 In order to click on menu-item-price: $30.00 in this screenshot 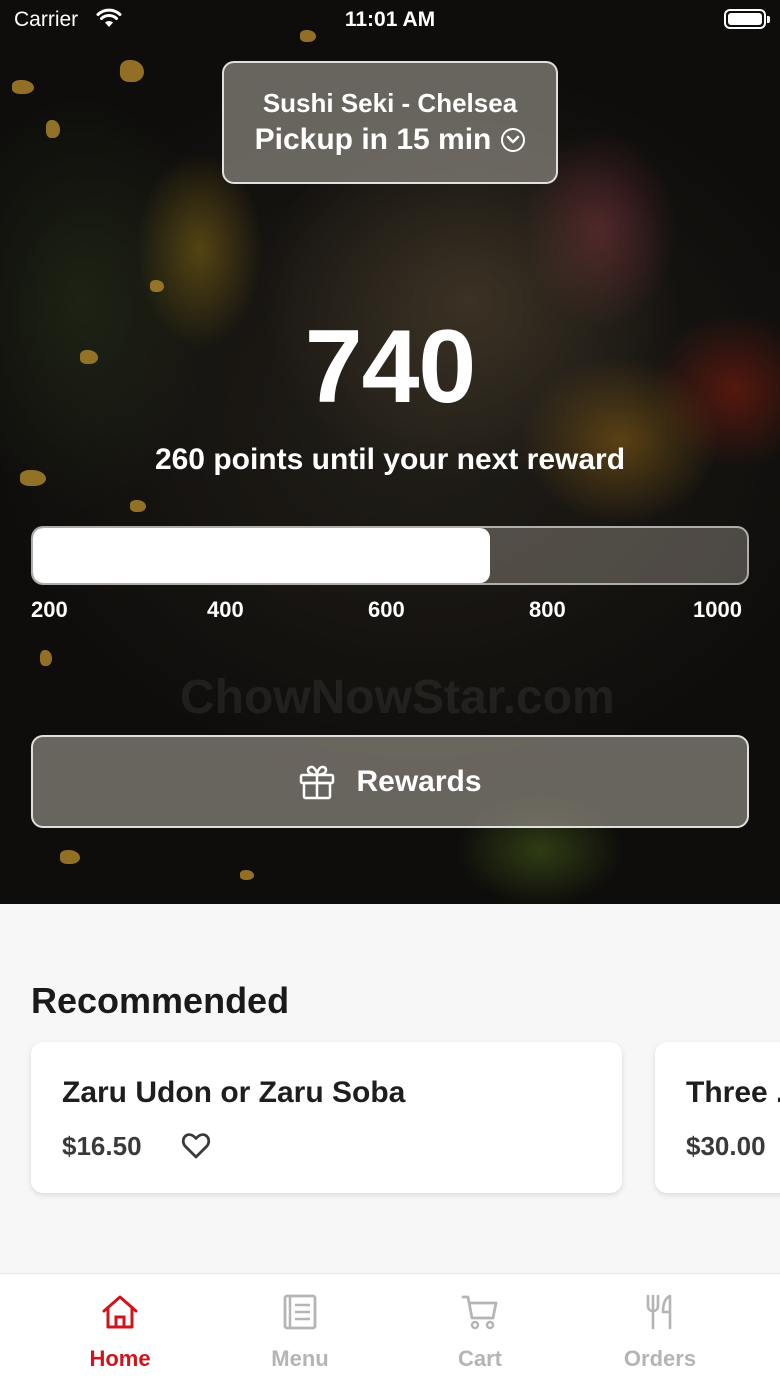, I will do `click(726, 1146)`.